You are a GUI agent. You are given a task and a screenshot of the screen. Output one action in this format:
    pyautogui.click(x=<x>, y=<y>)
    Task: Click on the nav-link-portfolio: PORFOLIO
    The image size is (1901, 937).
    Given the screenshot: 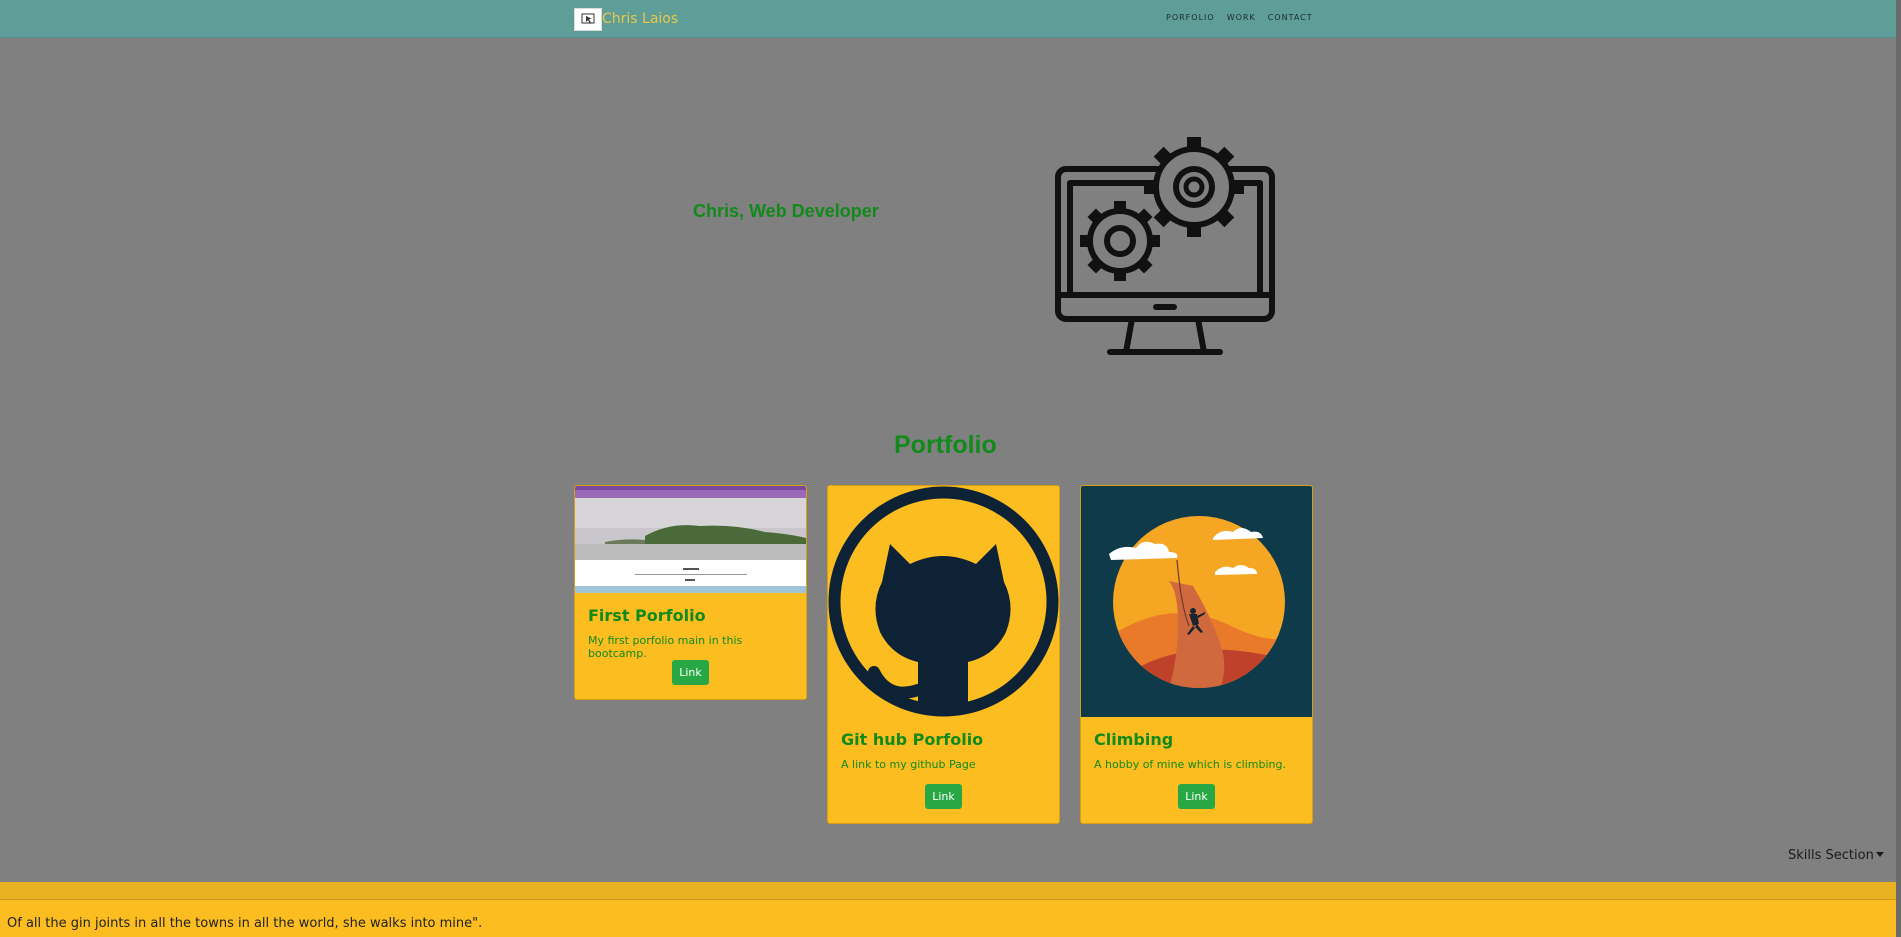 What is the action you would take?
    pyautogui.click(x=1190, y=17)
    